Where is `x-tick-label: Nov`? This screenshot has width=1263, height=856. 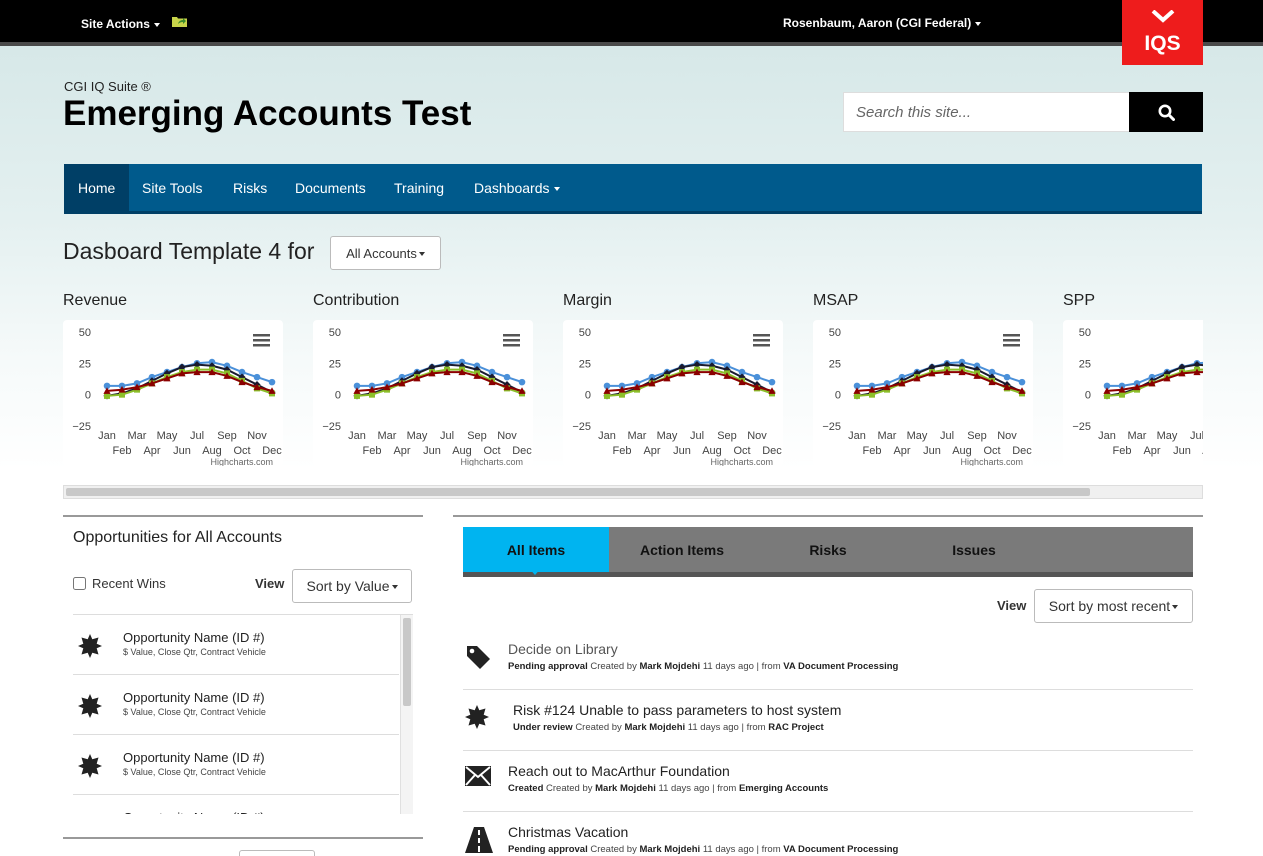 x-tick-label: Nov is located at coordinates (757, 436).